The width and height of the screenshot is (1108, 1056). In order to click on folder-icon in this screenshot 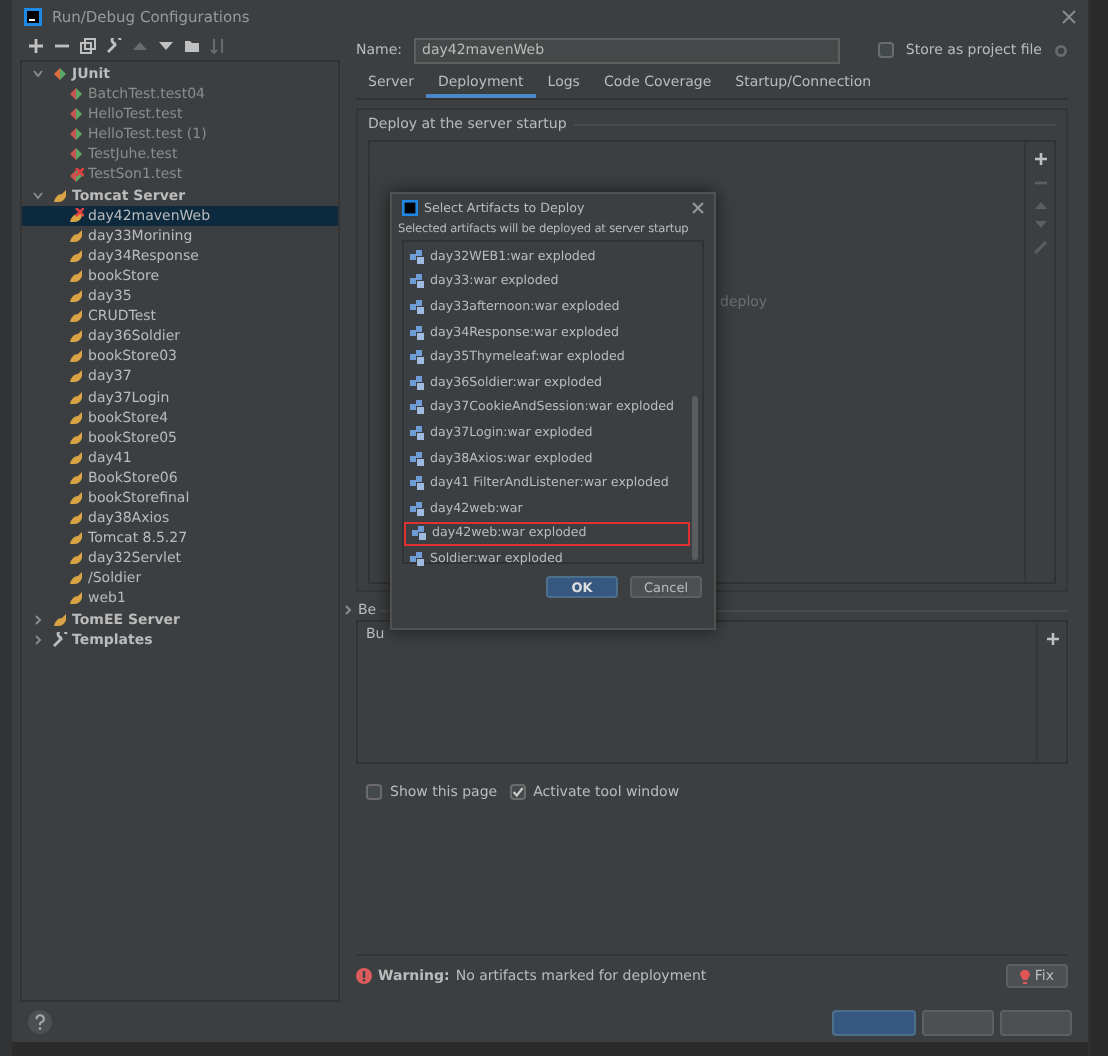, I will do `click(192, 46)`.